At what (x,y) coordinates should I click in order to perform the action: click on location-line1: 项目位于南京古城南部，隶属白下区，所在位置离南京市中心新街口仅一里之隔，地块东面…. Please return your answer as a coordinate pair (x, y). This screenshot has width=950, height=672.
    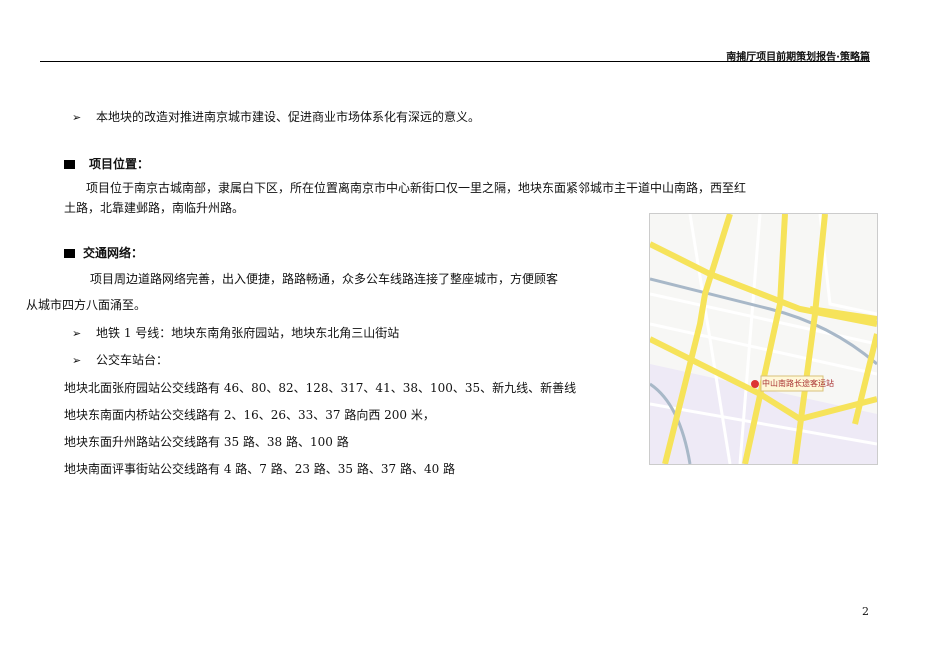
    Looking at the image, I should click on (416, 188).